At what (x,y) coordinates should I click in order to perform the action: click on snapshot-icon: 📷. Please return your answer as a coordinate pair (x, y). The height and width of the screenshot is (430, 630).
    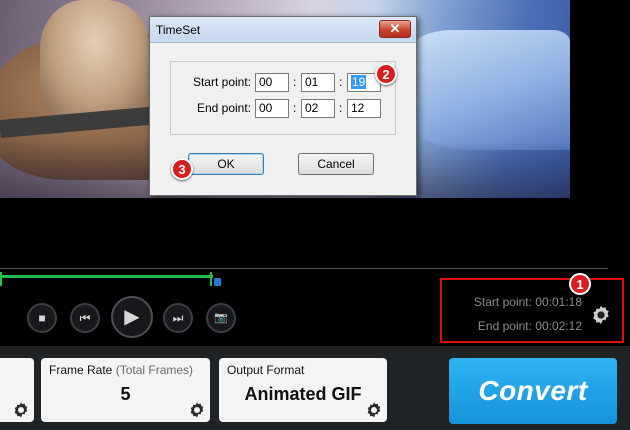
    Looking at the image, I should click on (221, 317).